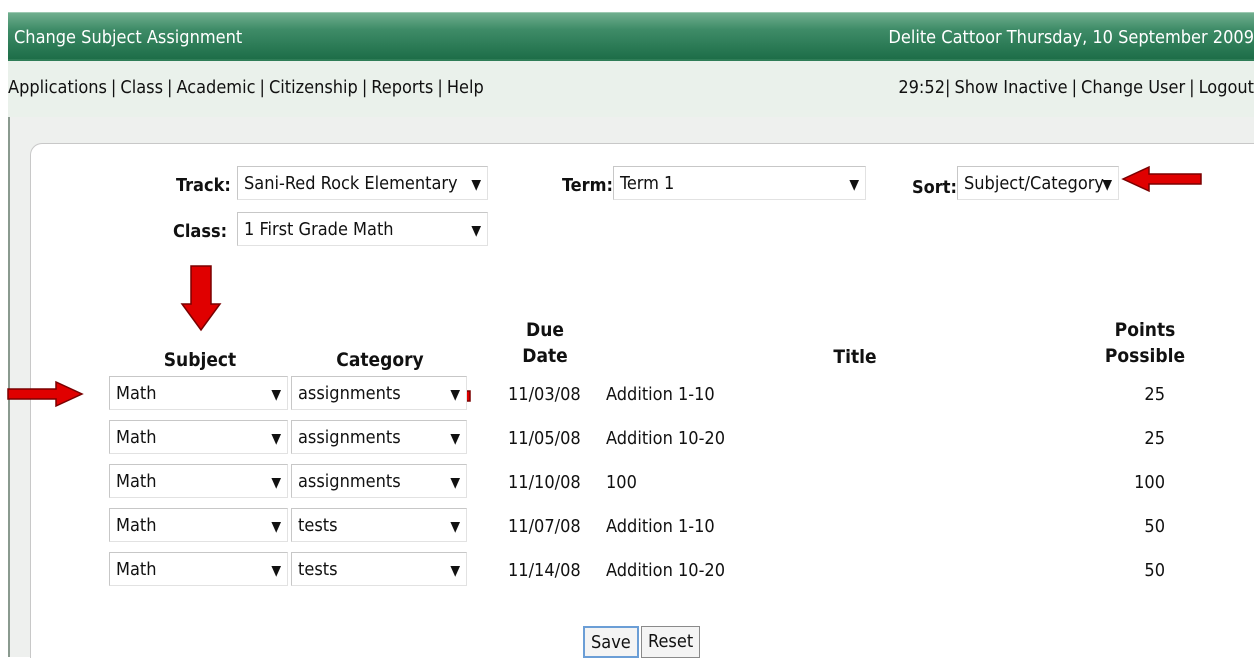  I want to click on menu-citizenship: Citizenship, so click(313, 87).